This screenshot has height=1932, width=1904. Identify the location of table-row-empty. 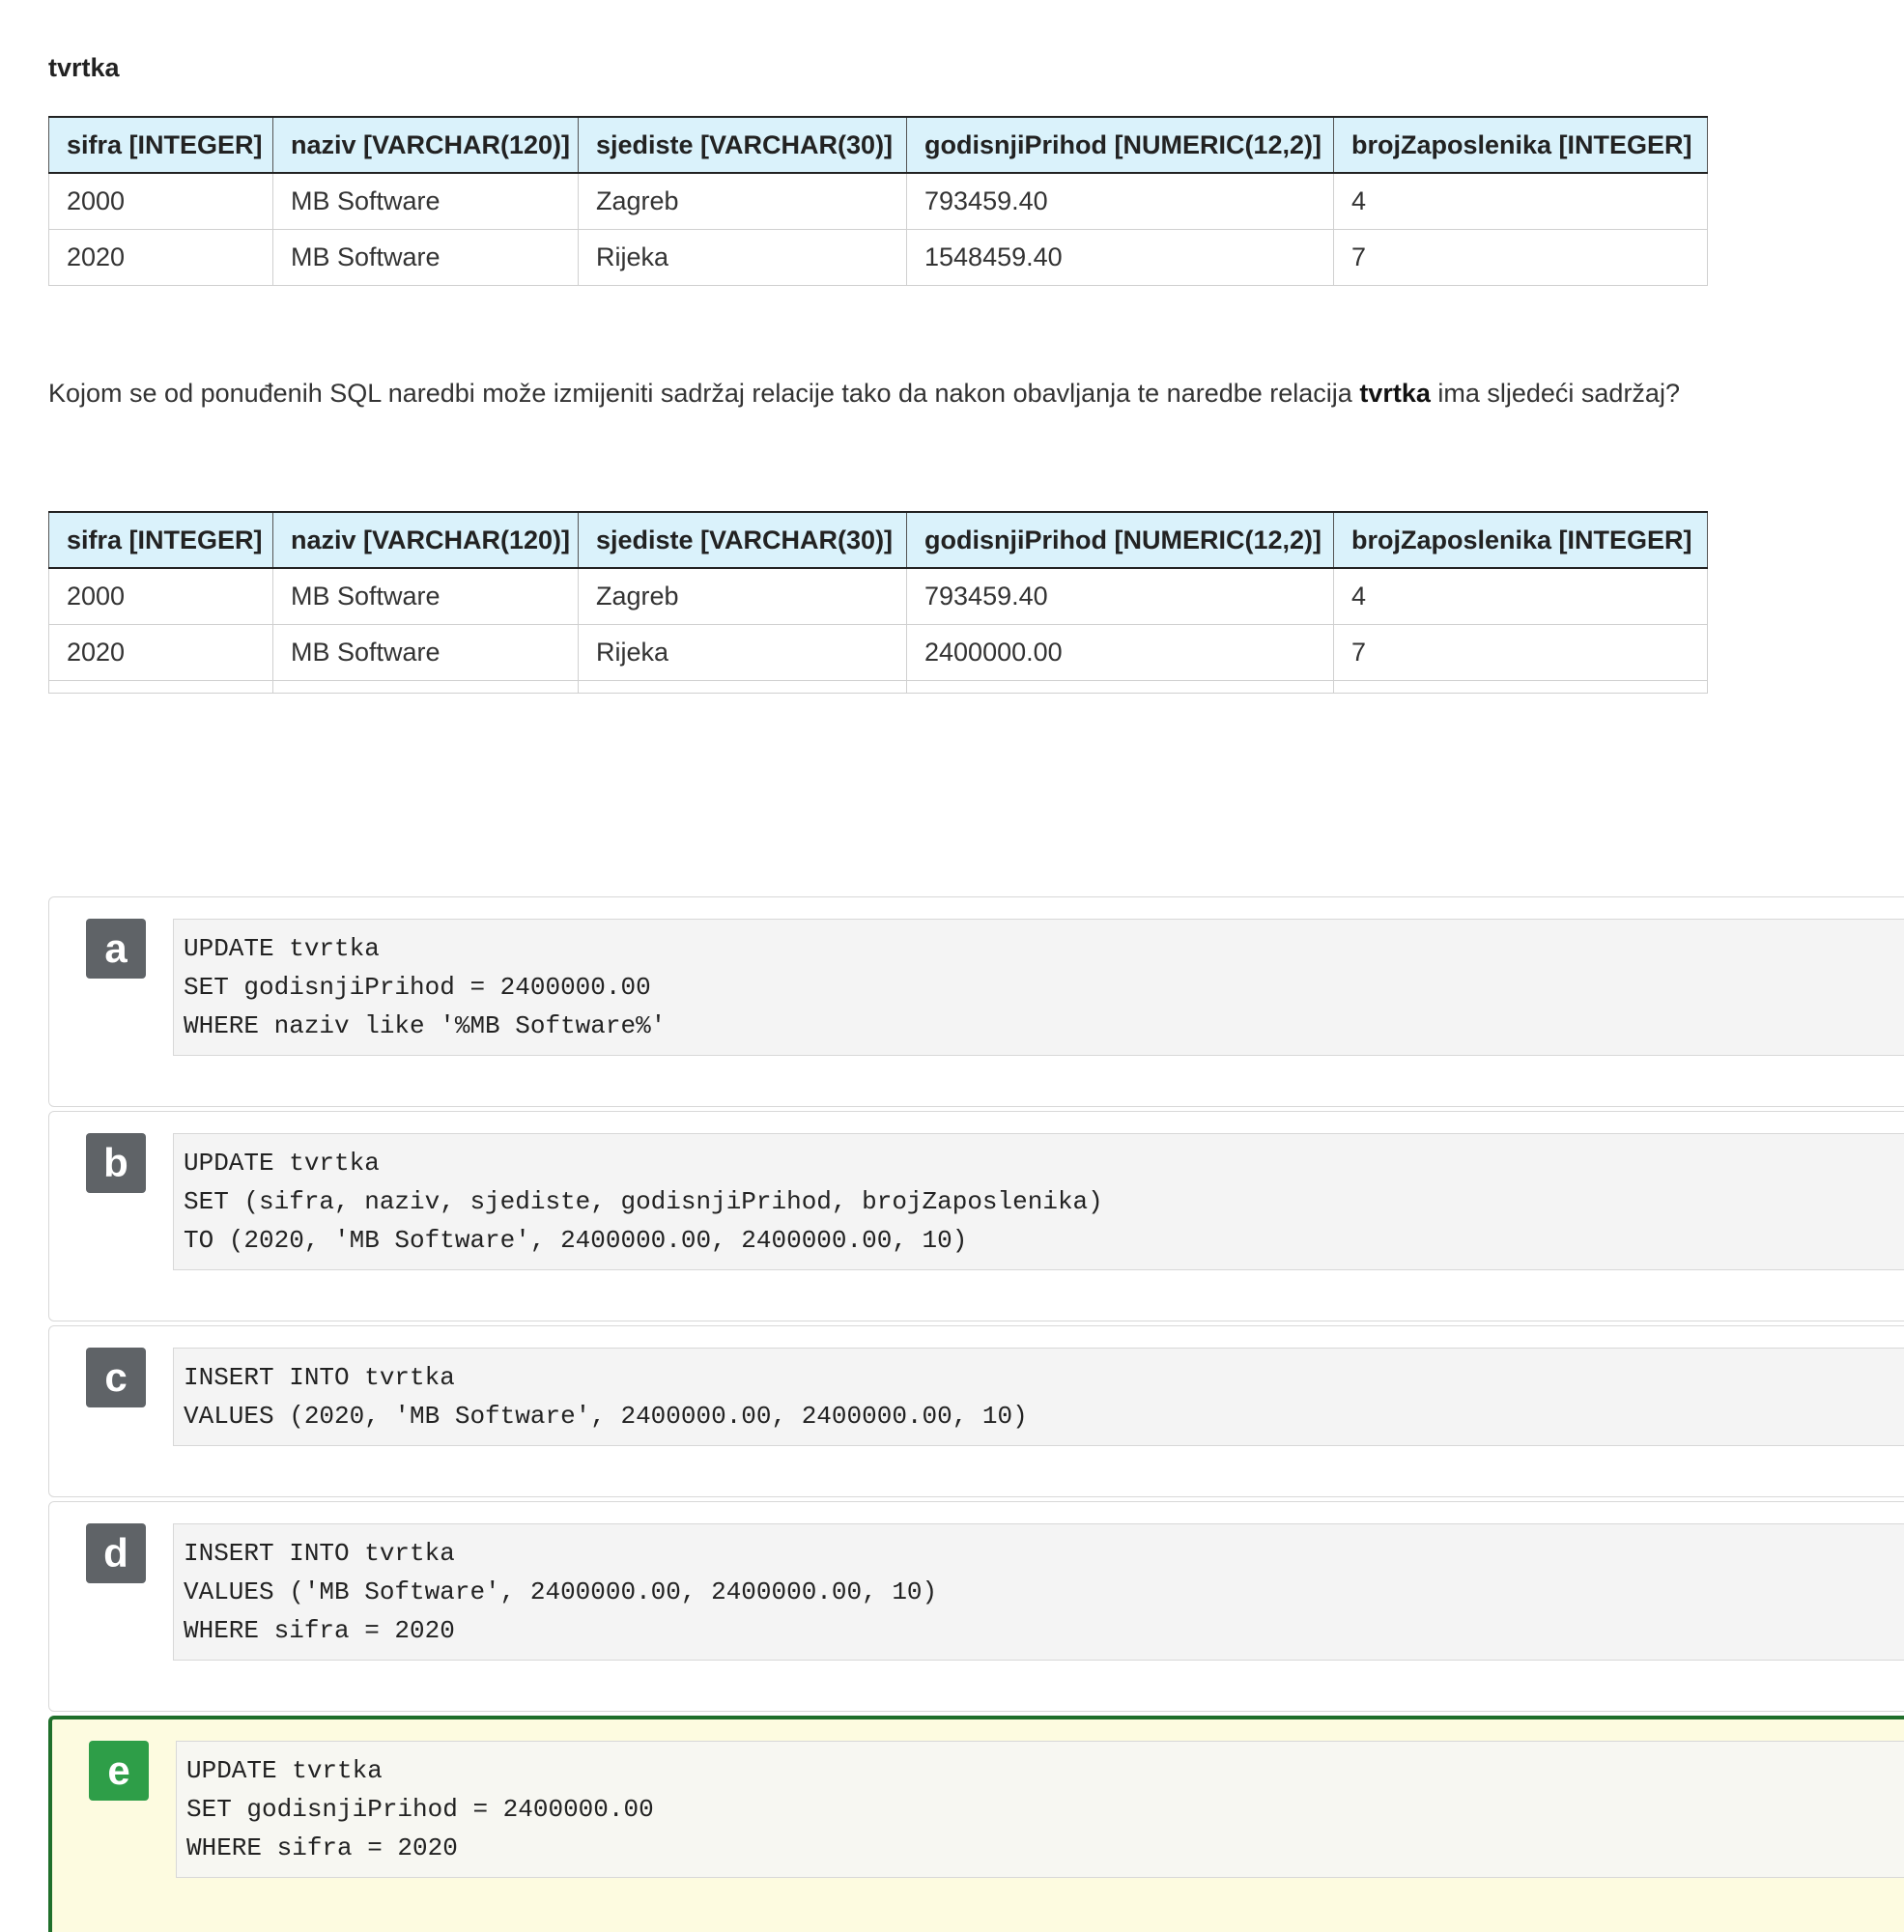
(878, 687).